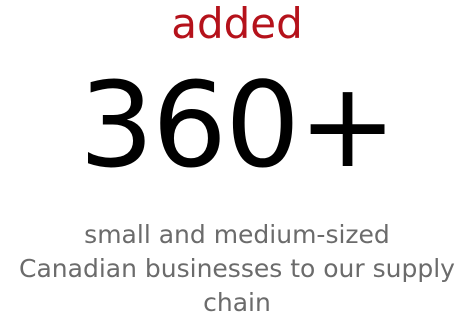 The width and height of the screenshot is (474, 317). What do you see at coordinates (237, 302) in the screenshot?
I see `stat-description-line: chain` at bounding box center [237, 302].